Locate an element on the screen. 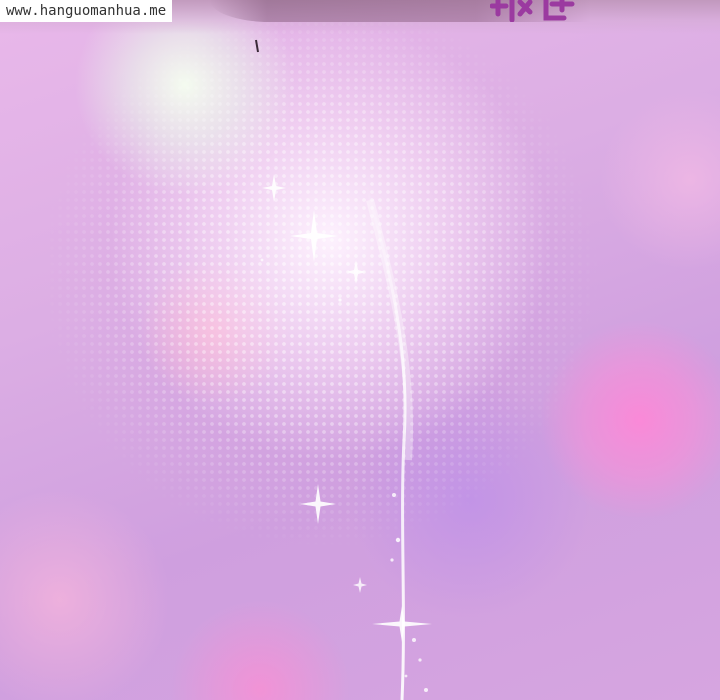  site-watermark: www.hanguomanhua.me is located at coordinates (86, 11).